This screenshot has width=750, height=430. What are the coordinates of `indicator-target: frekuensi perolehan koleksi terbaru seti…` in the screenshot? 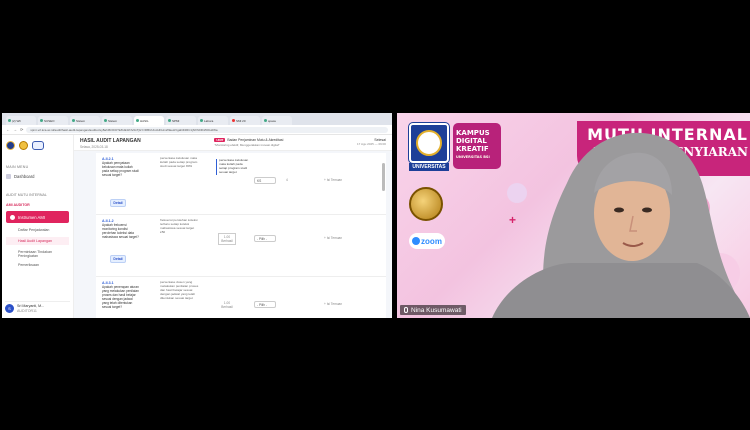 It's located at (179, 226).